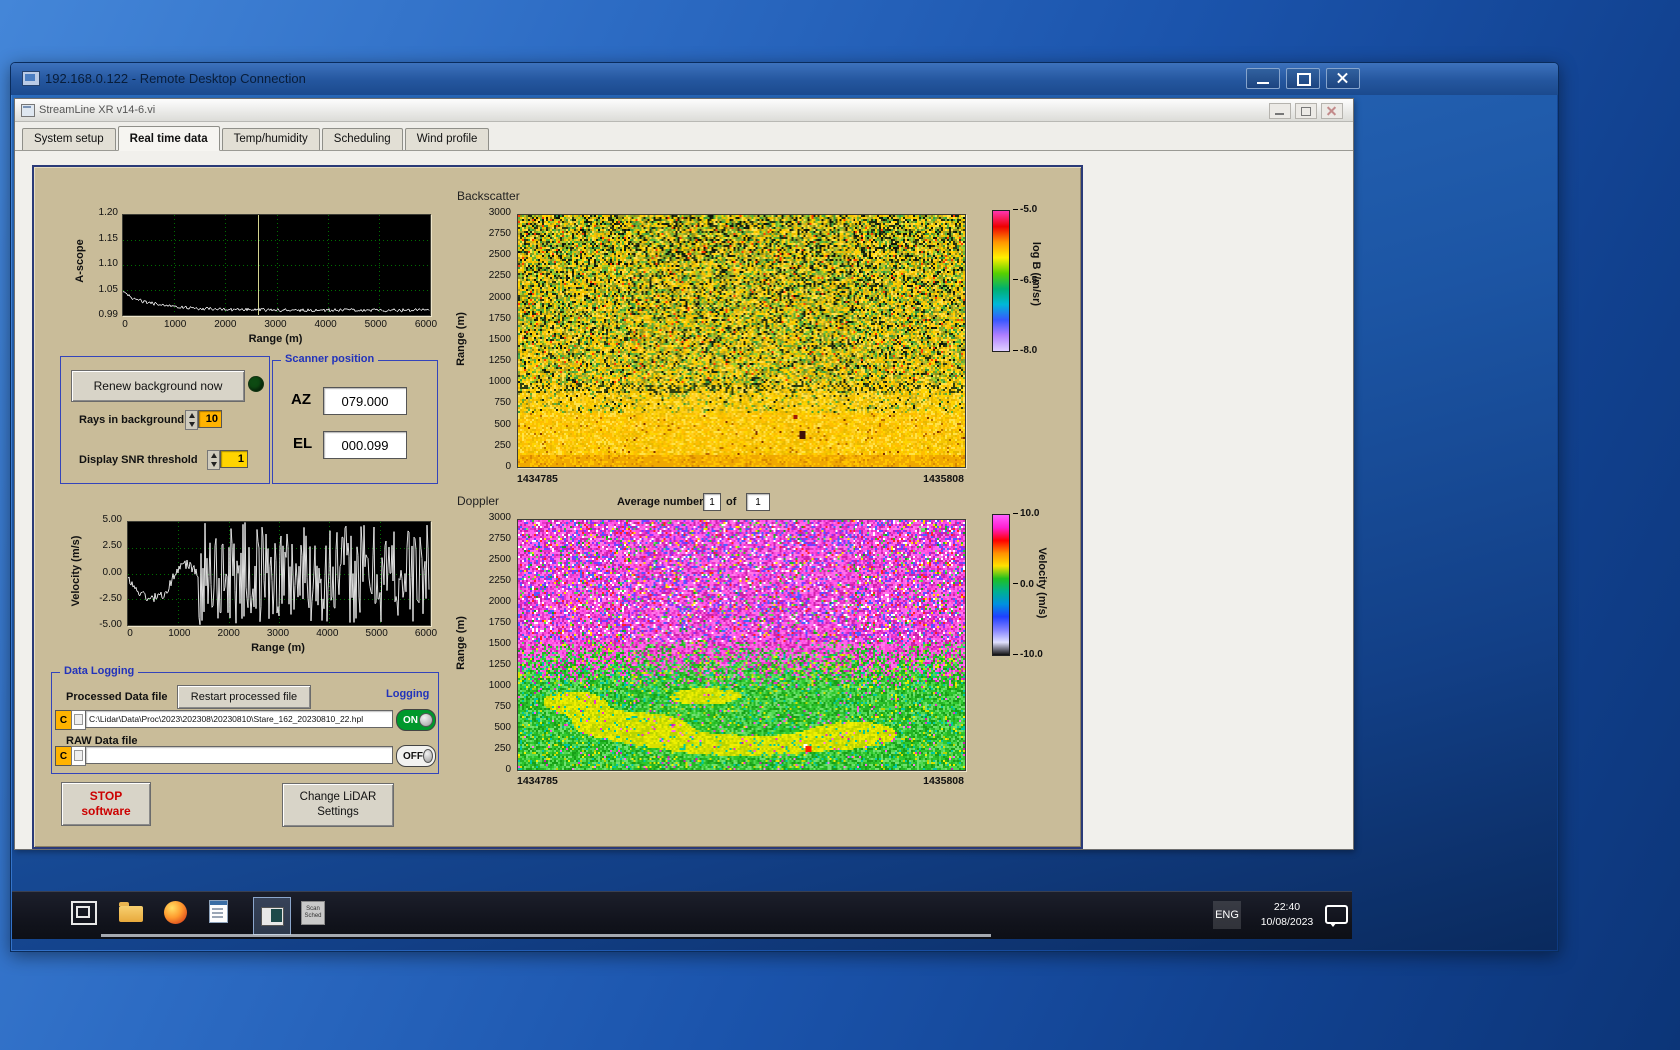  Describe the element at coordinates (78, 756) in the screenshot. I see `raw-browse-icon` at that location.